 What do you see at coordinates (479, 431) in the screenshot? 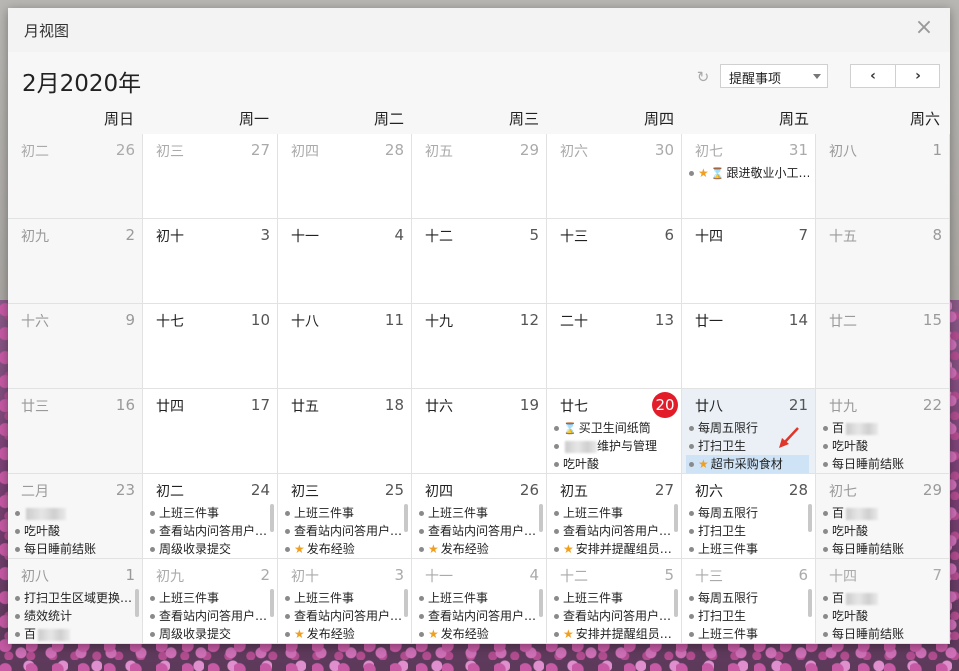
I see `day-cell: 廿六 19` at bounding box center [479, 431].